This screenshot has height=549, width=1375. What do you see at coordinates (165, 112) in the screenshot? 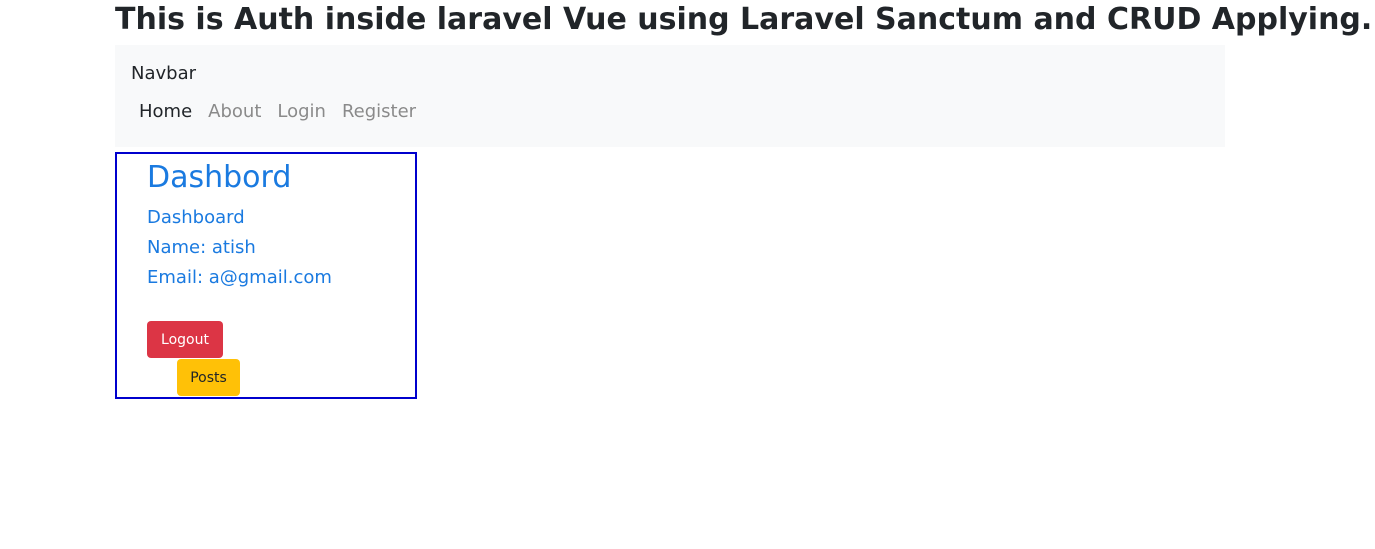
I see `nav-link-home: Home` at bounding box center [165, 112].